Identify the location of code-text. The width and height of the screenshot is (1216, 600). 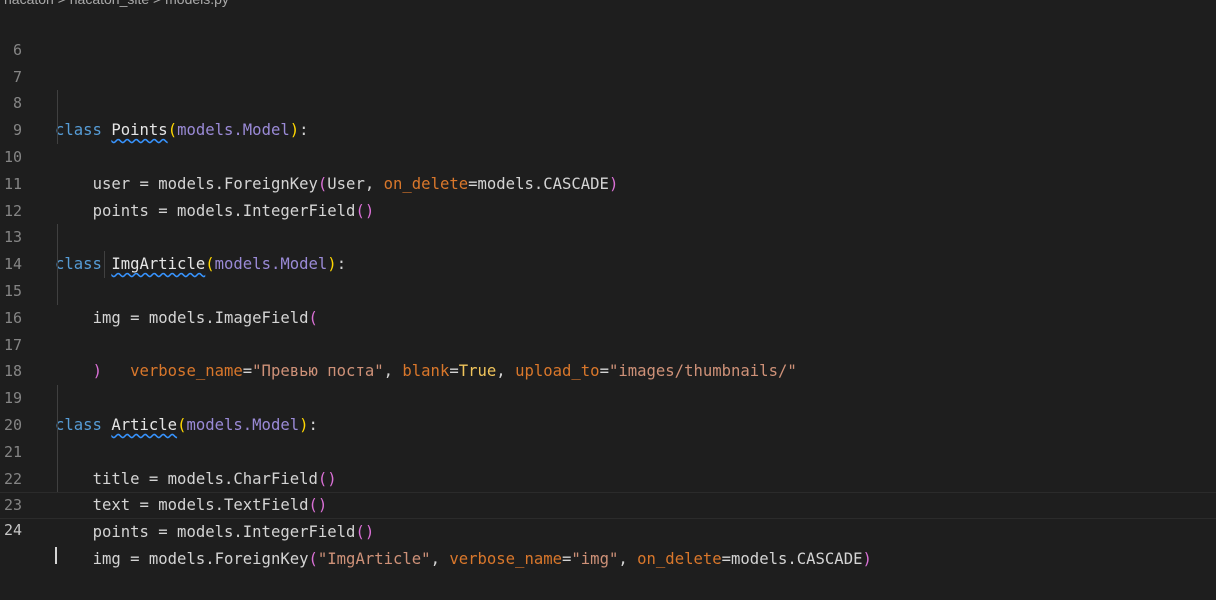
(56, 555).